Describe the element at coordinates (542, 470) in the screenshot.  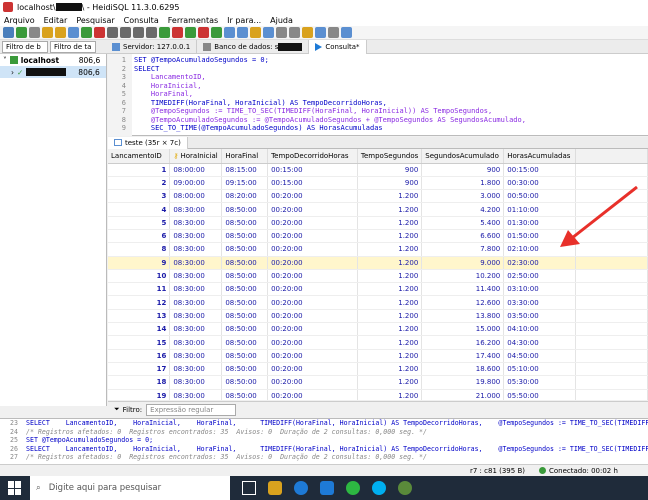
I see `connected-icon` at that location.